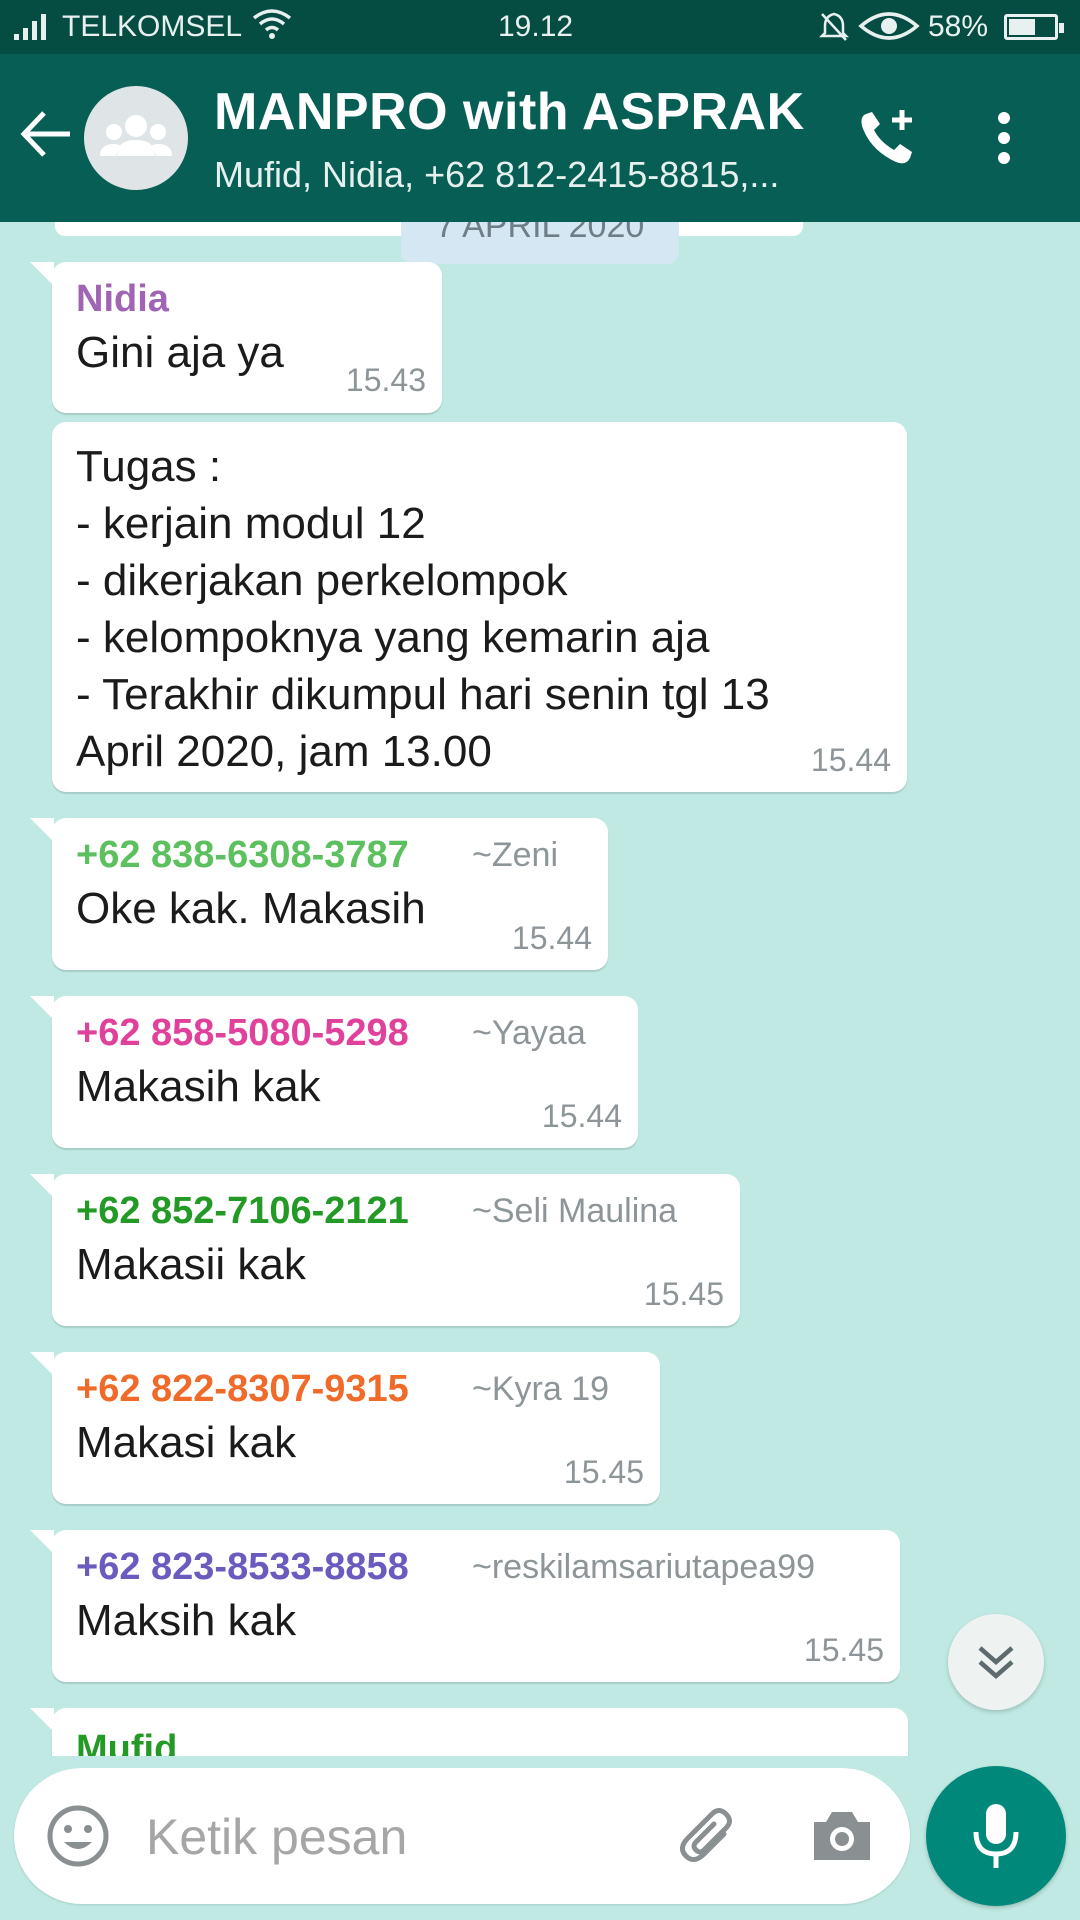 Image resolution: width=1080 pixels, height=1920 pixels. What do you see at coordinates (509, 112) in the screenshot?
I see `group-title: MANPRO with ASPRAK` at bounding box center [509, 112].